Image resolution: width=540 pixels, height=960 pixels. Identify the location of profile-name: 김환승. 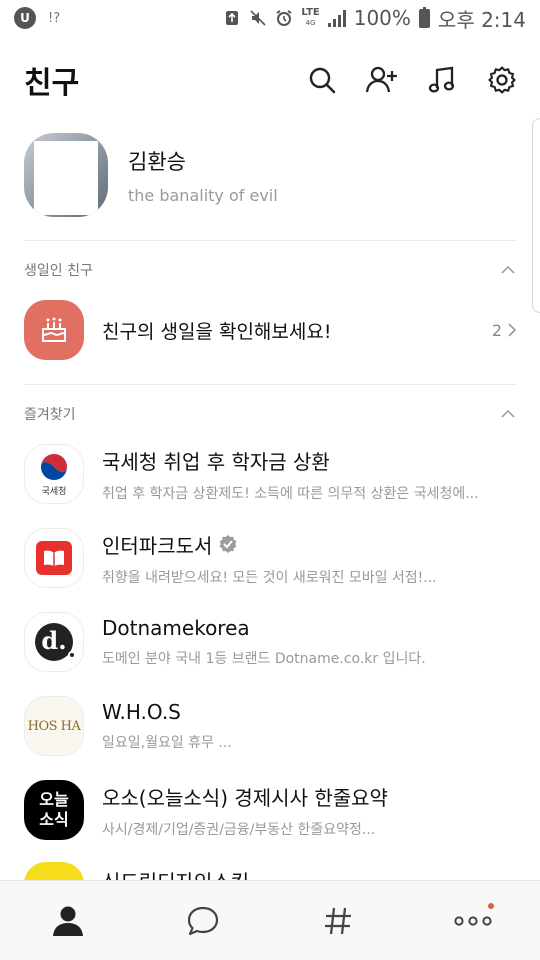
(157, 161).